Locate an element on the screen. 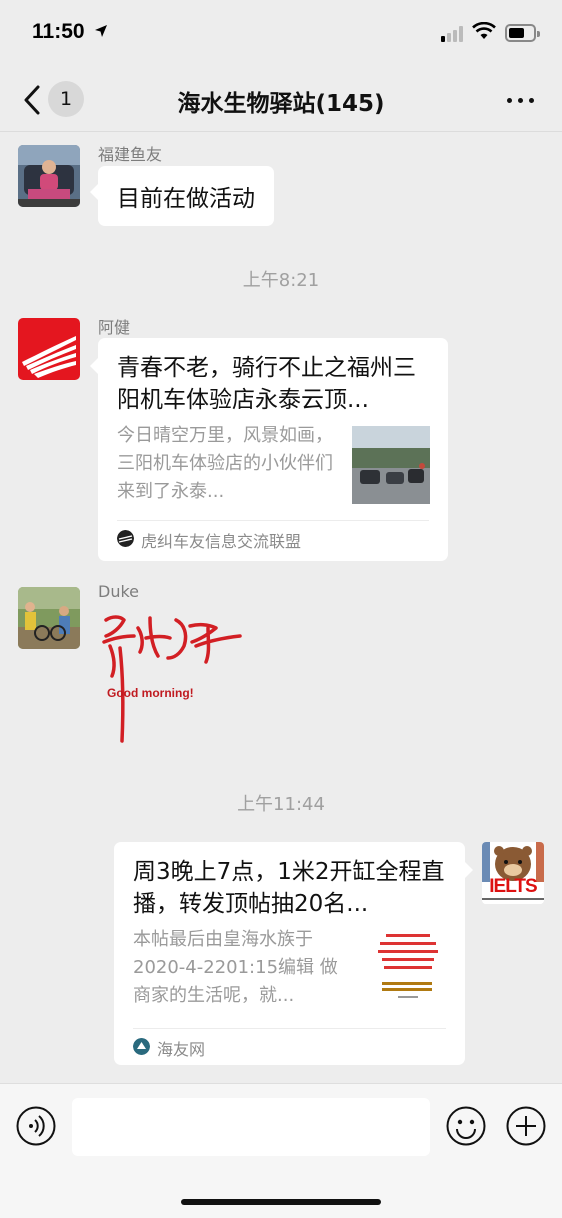  sender-name: 阿健 is located at coordinates (114, 327).